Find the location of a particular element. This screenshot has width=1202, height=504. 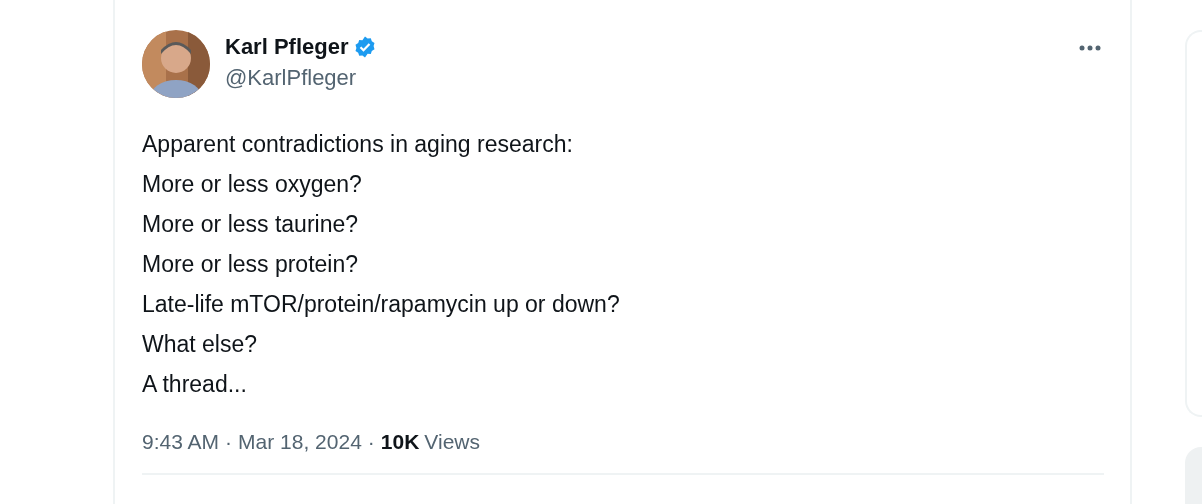

views-count: 10K is located at coordinates (400, 442).